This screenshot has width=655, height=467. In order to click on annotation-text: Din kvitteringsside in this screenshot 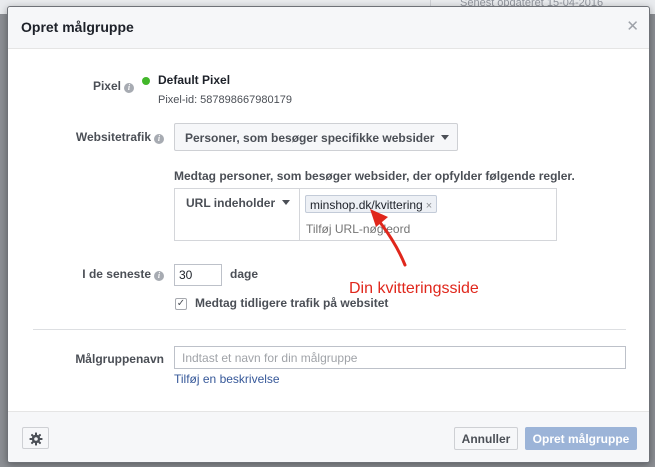, I will do `click(414, 288)`.